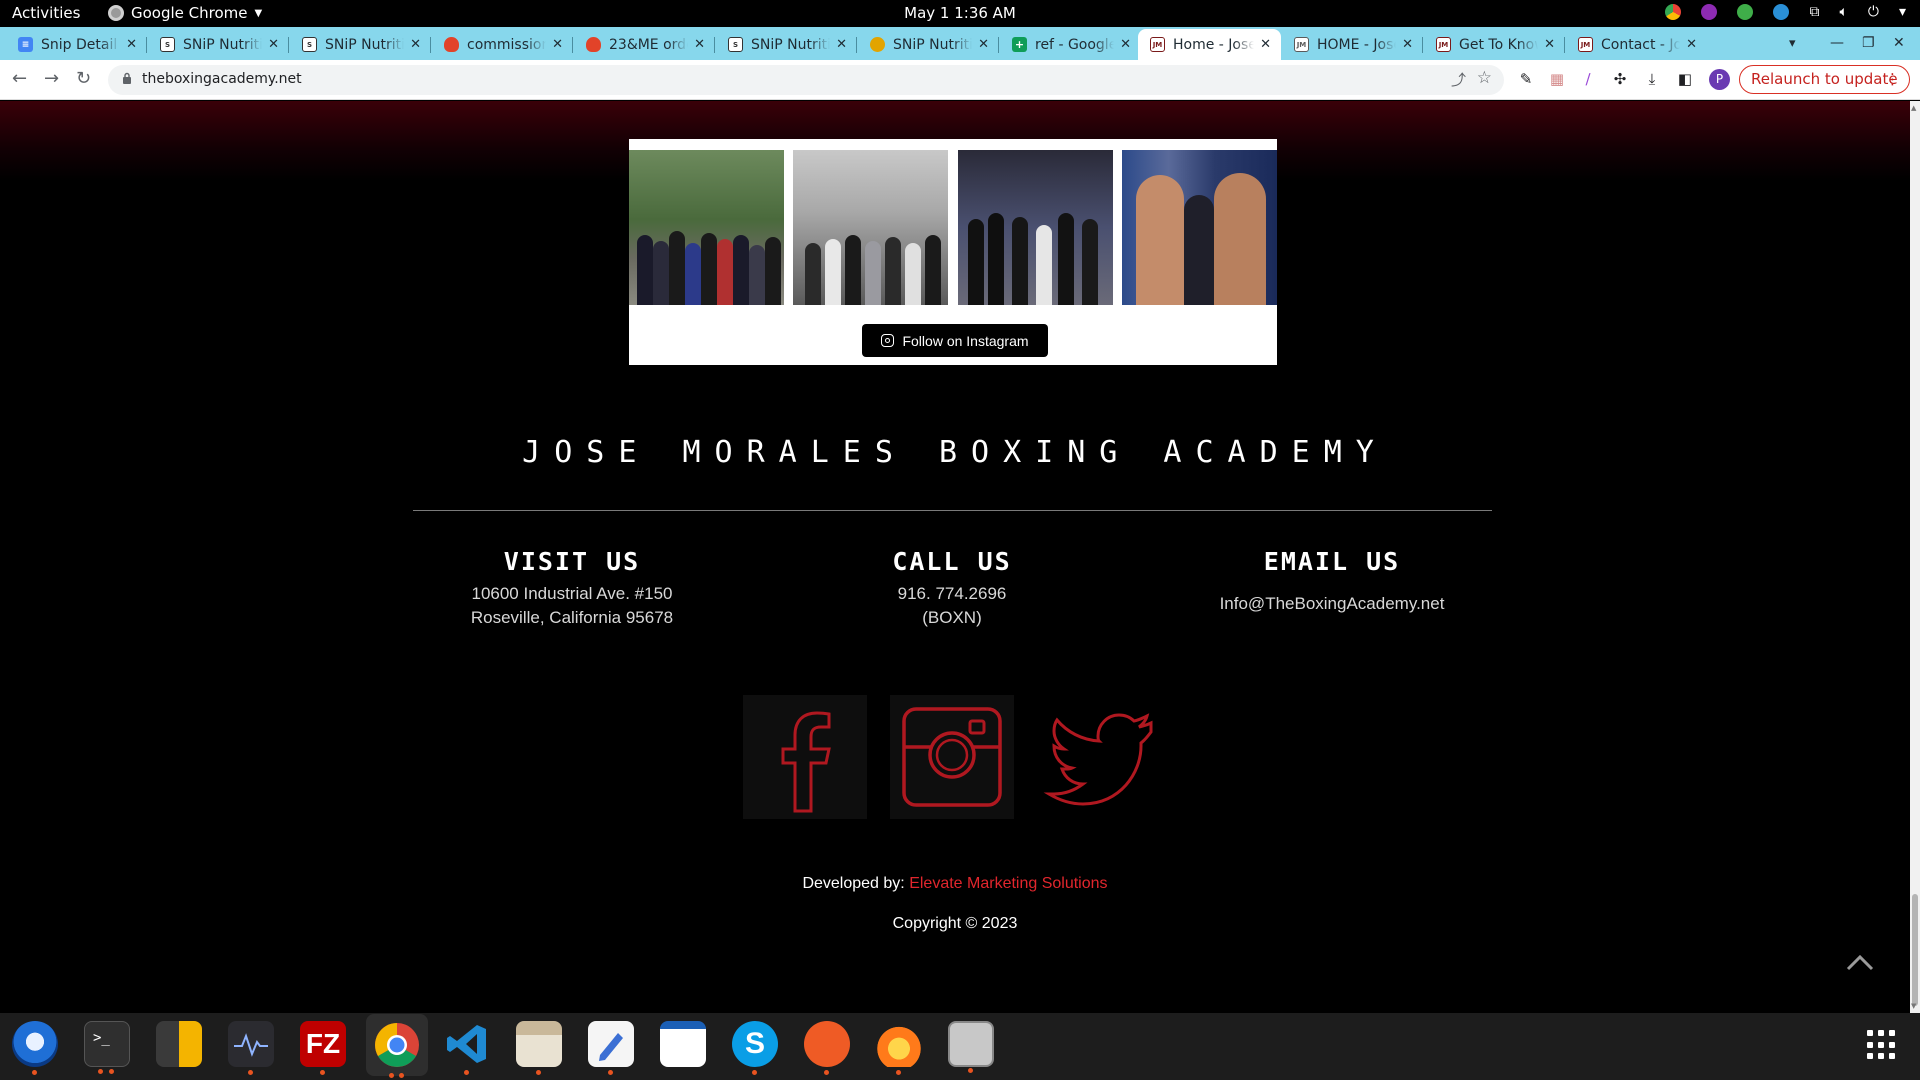 The image size is (1920, 1080). I want to click on tab-title: commission, so click(507, 44).